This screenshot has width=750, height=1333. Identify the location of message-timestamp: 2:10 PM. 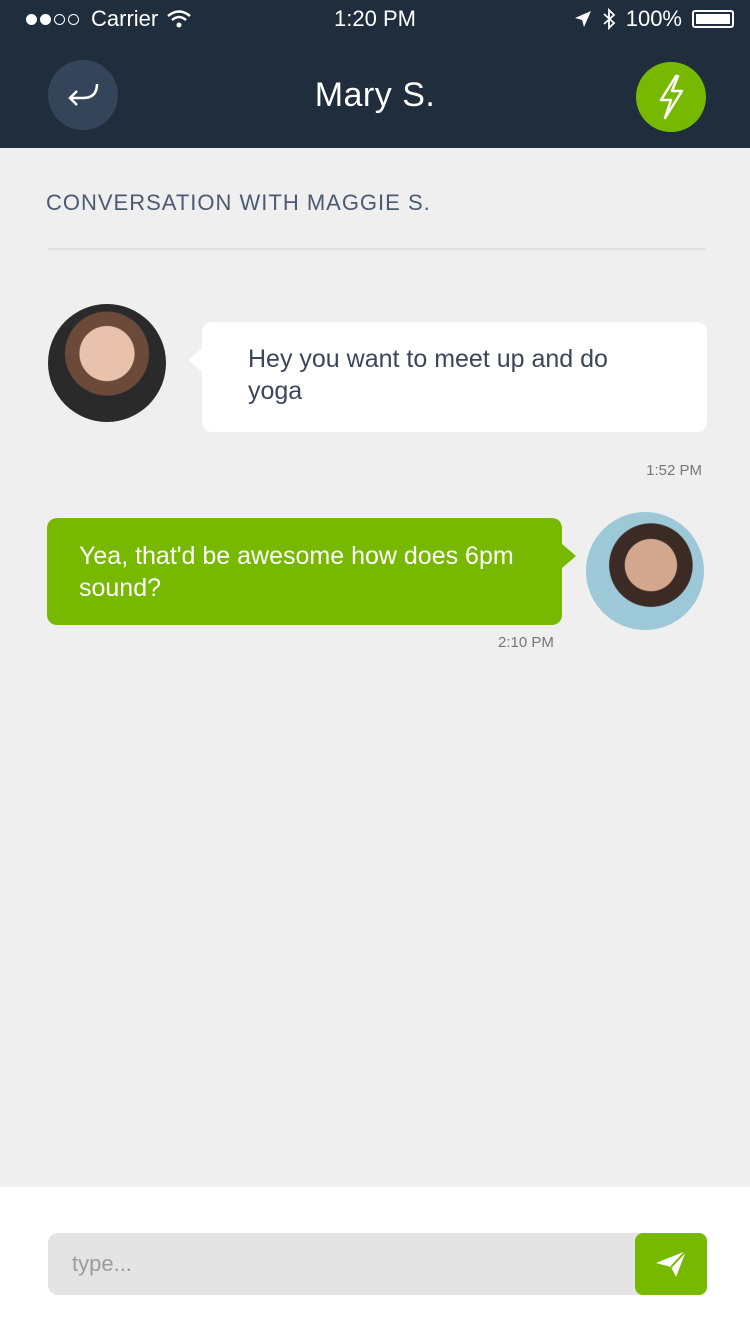
(526, 642).